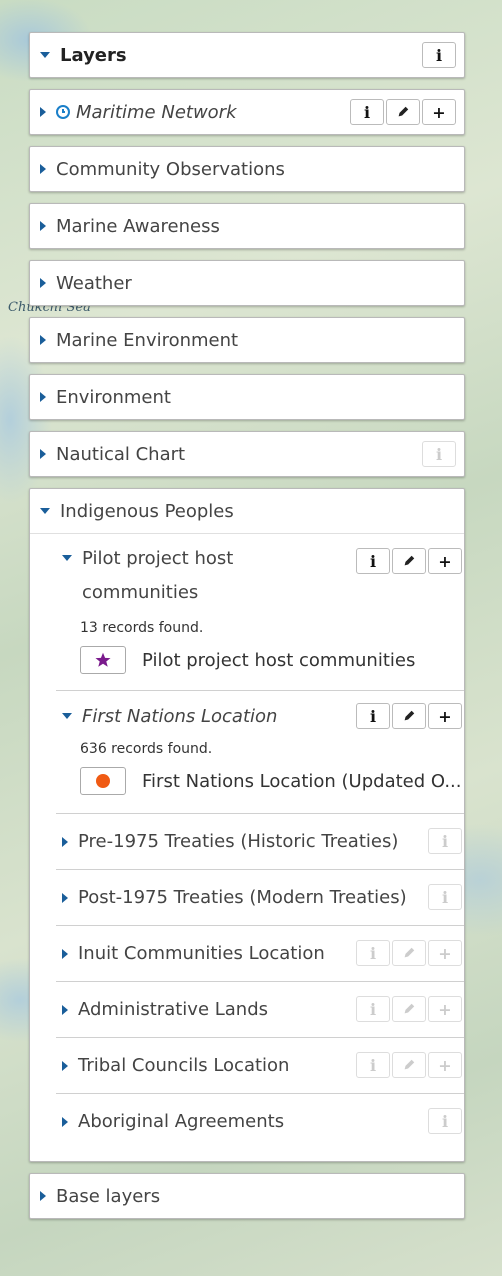  I want to click on layer-label: Pre-1975 Treaties (Historic Treaties), so click(238, 841).